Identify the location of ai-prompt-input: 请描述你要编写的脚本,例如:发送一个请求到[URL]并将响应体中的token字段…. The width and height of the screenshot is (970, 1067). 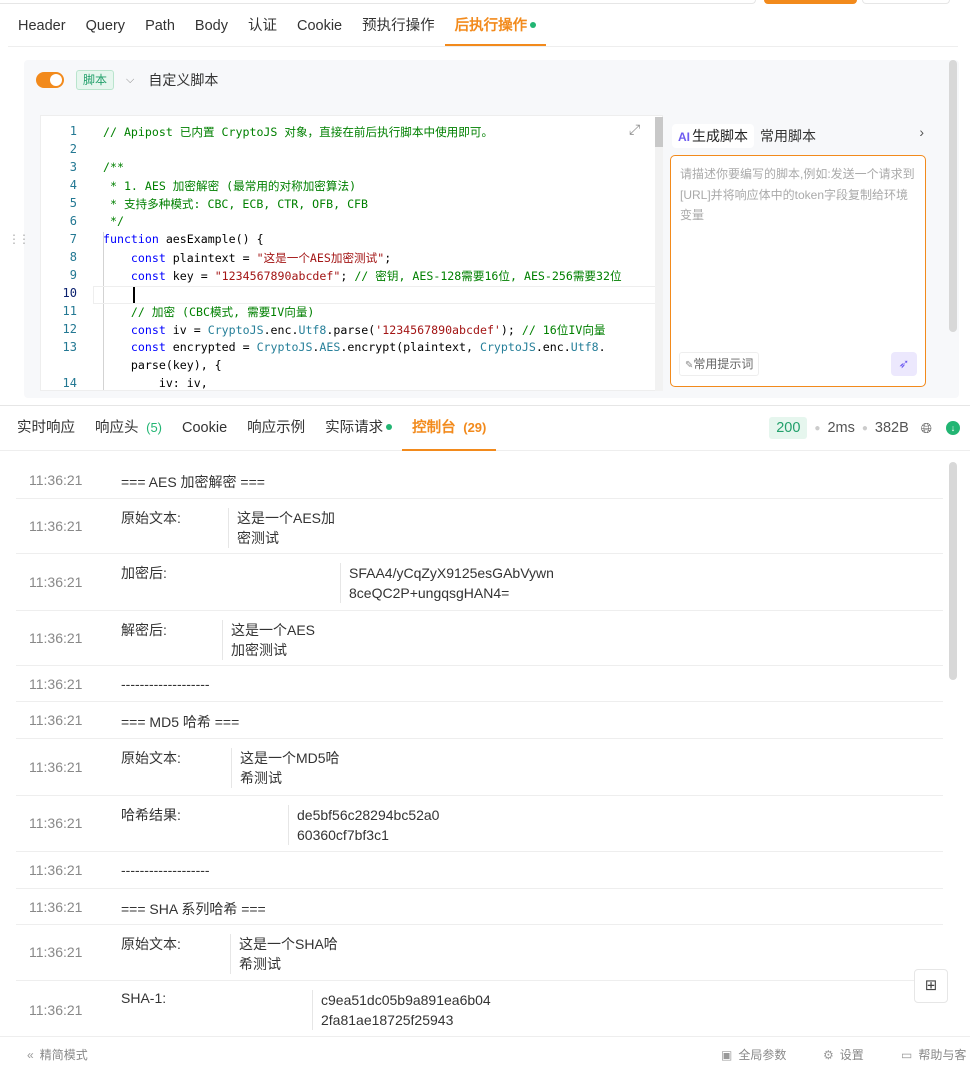
(798, 271).